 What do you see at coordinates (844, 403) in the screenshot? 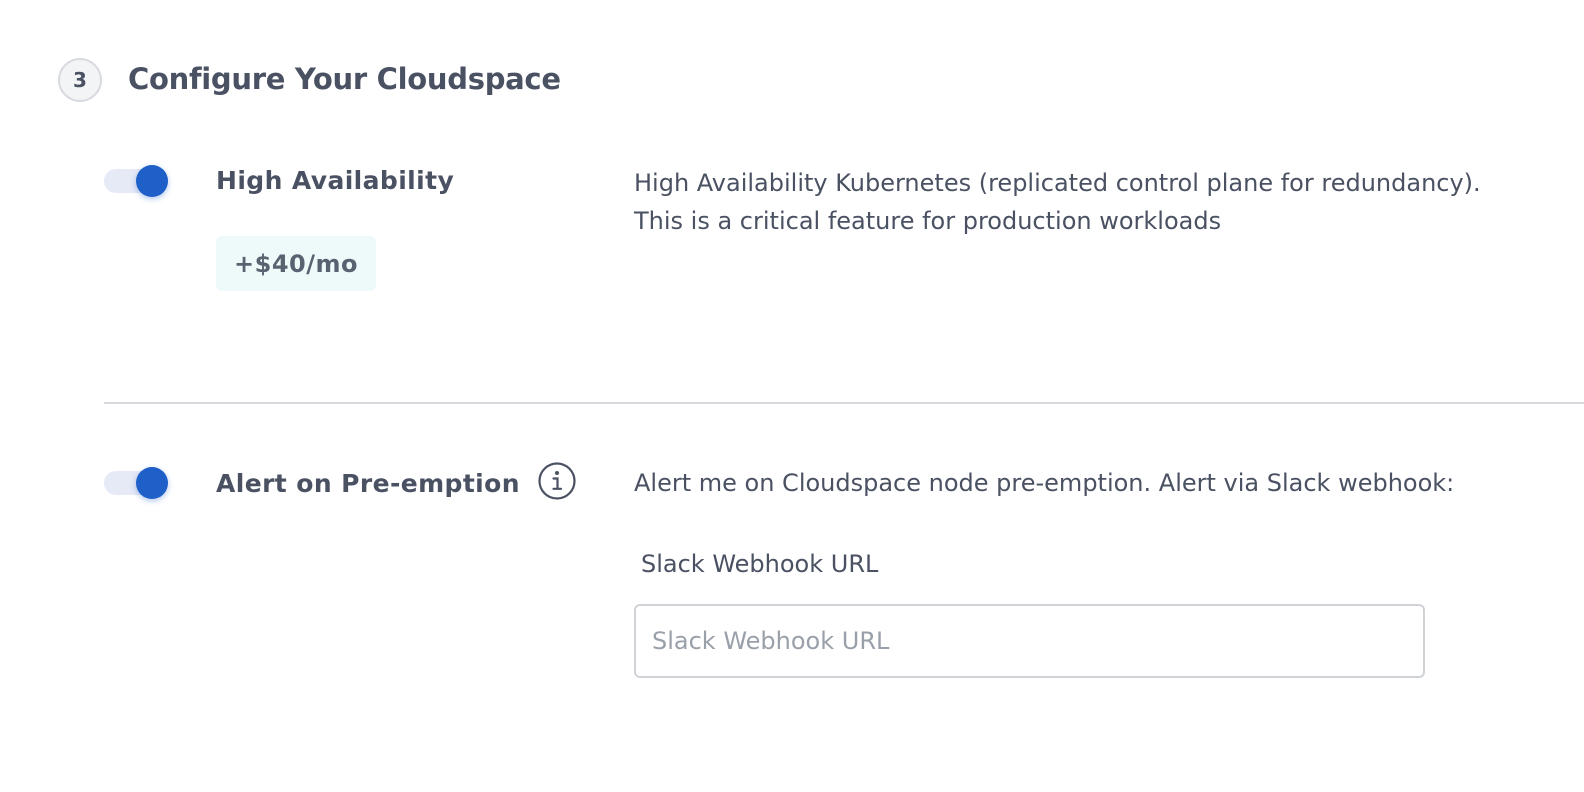
I see `section-divider` at bounding box center [844, 403].